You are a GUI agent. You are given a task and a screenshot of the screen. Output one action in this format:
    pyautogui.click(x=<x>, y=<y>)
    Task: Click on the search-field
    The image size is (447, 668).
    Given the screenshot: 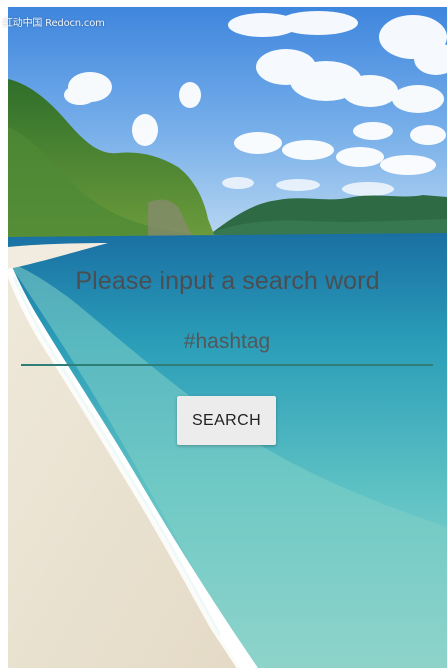 What is the action you would take?
    pyautogui.click(x=227, y=344)
    